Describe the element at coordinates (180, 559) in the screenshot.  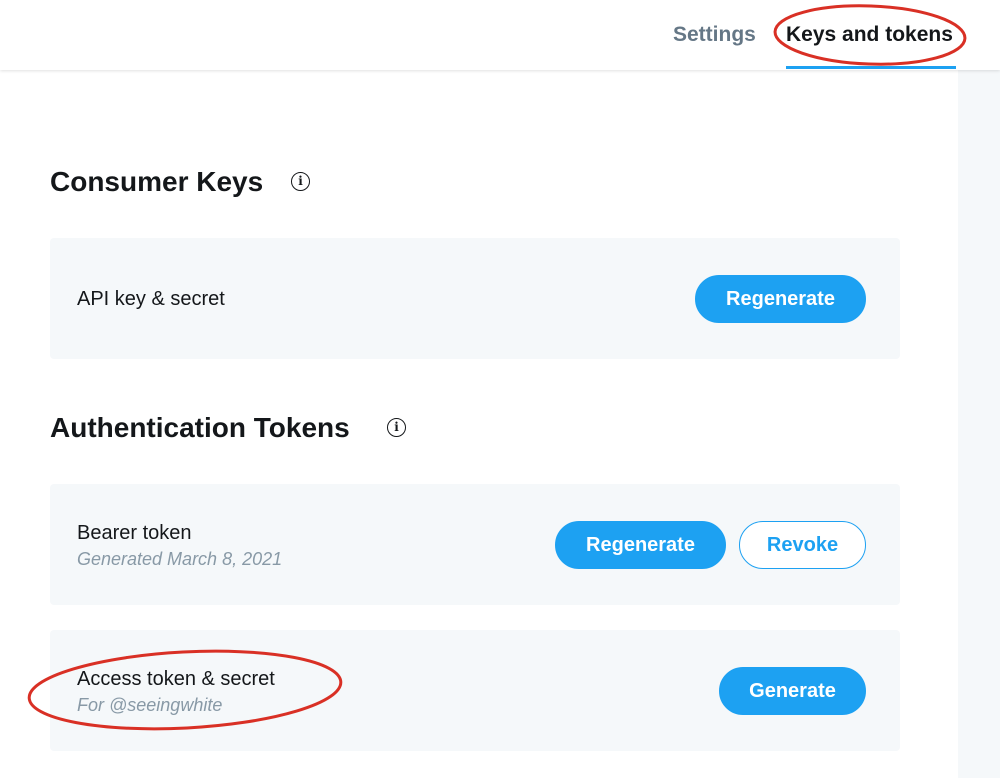
I see `bearer-token-date: Generated March 8, 2021` at that location.